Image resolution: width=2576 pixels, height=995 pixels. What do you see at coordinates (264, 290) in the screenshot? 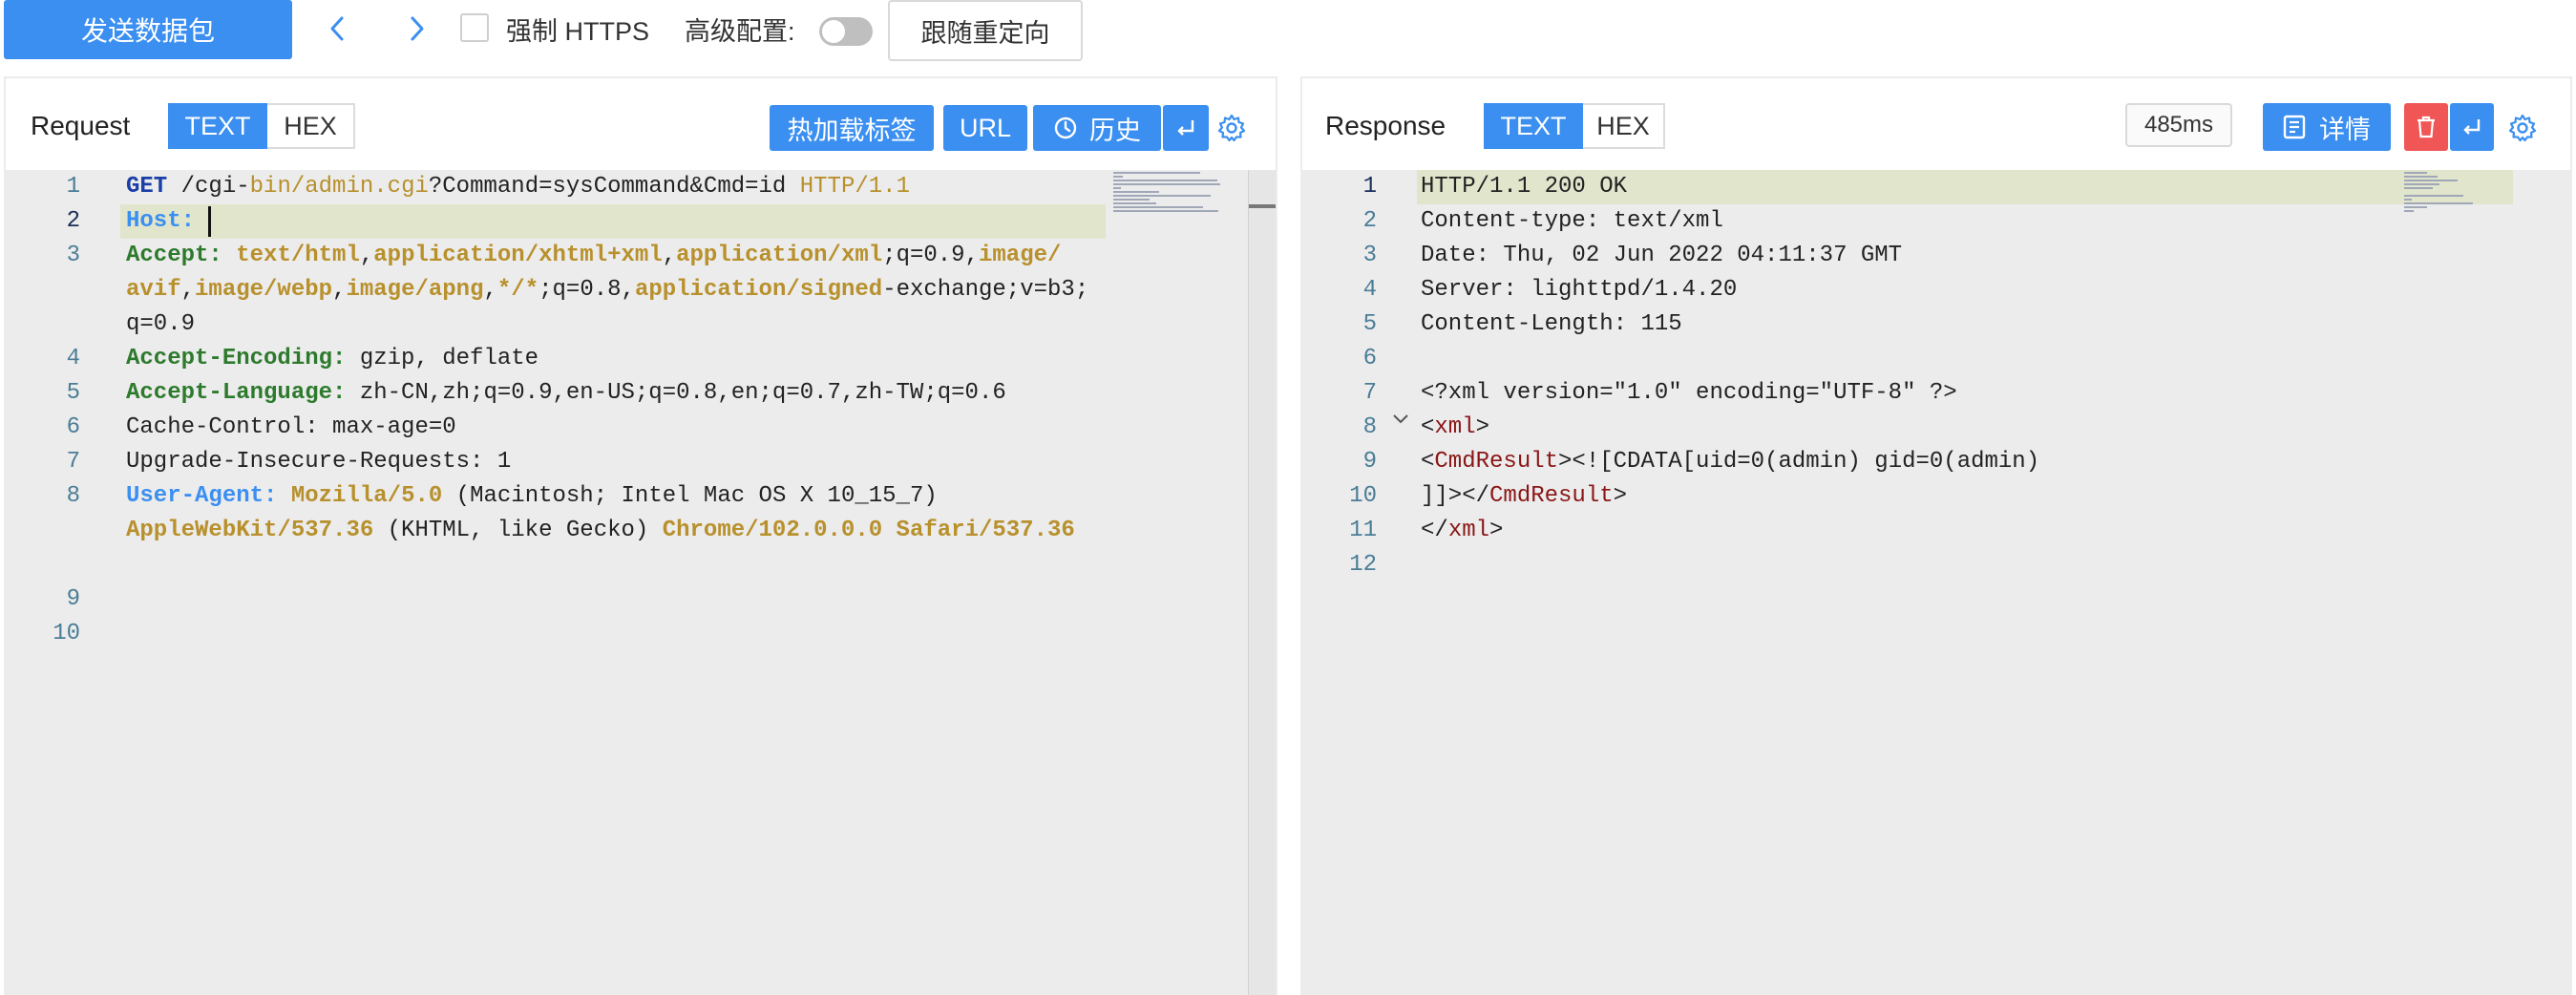
I see `code-token: image/webp` at bounding box center [264, 290].